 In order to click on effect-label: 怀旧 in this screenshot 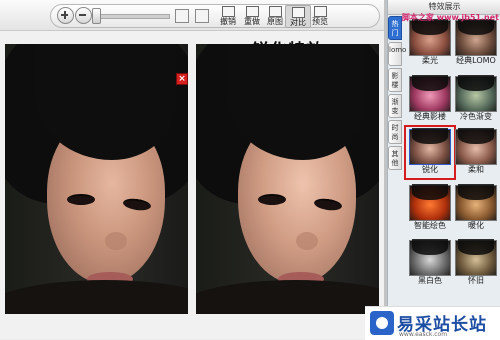, I will do `click(476, 280)`.